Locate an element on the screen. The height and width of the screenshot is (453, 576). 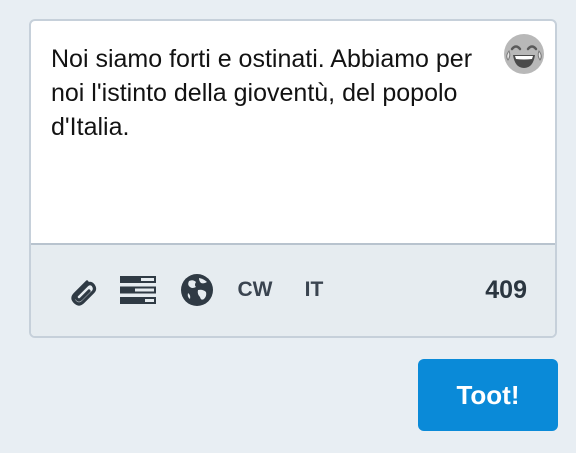
attach-media-button is located at coordinates (81, 290).